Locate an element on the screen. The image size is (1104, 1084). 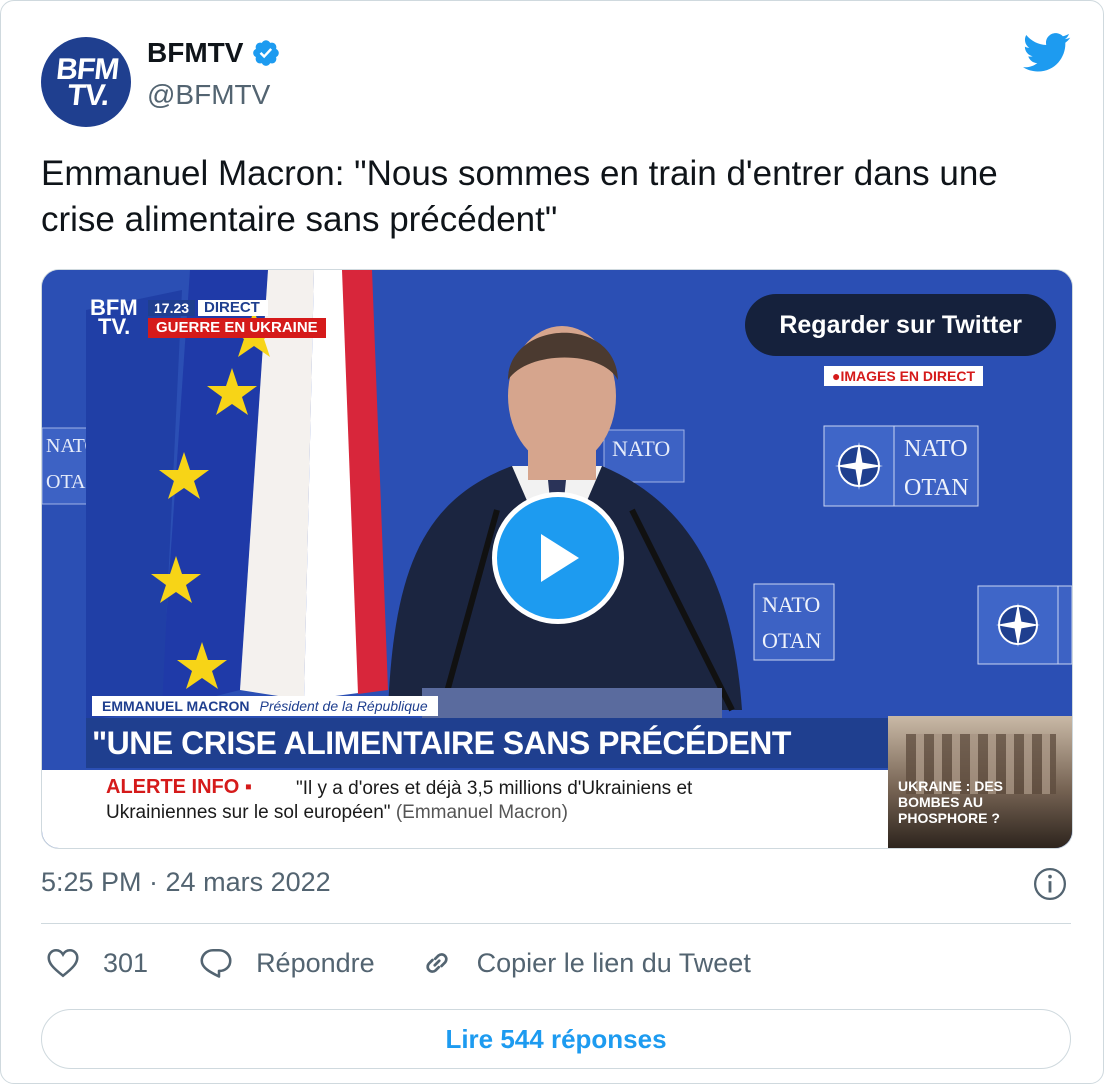
reply-button: Répondre is located at coordinates (286, 963).